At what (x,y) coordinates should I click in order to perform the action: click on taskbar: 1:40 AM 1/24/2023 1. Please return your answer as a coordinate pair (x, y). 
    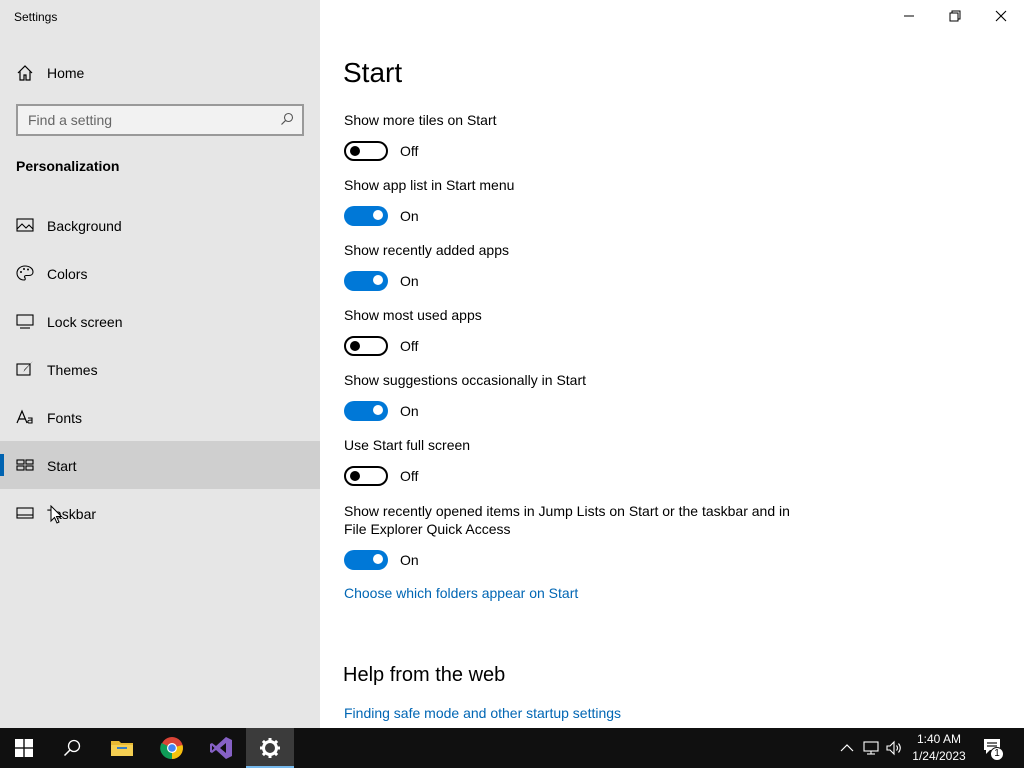
    Looking at the image, I should click on (512, 748).